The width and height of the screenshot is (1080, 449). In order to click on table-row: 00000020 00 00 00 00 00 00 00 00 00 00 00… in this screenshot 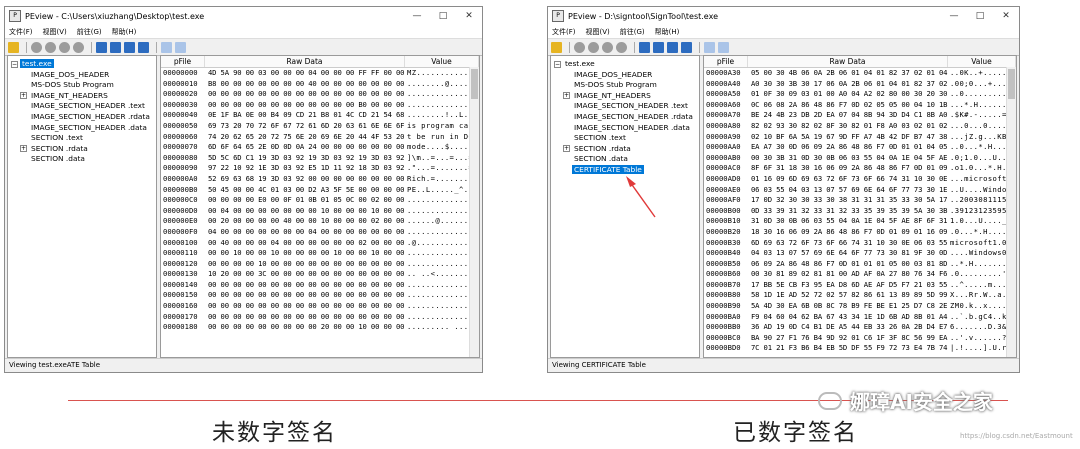, I will do `click(320, 94)`.